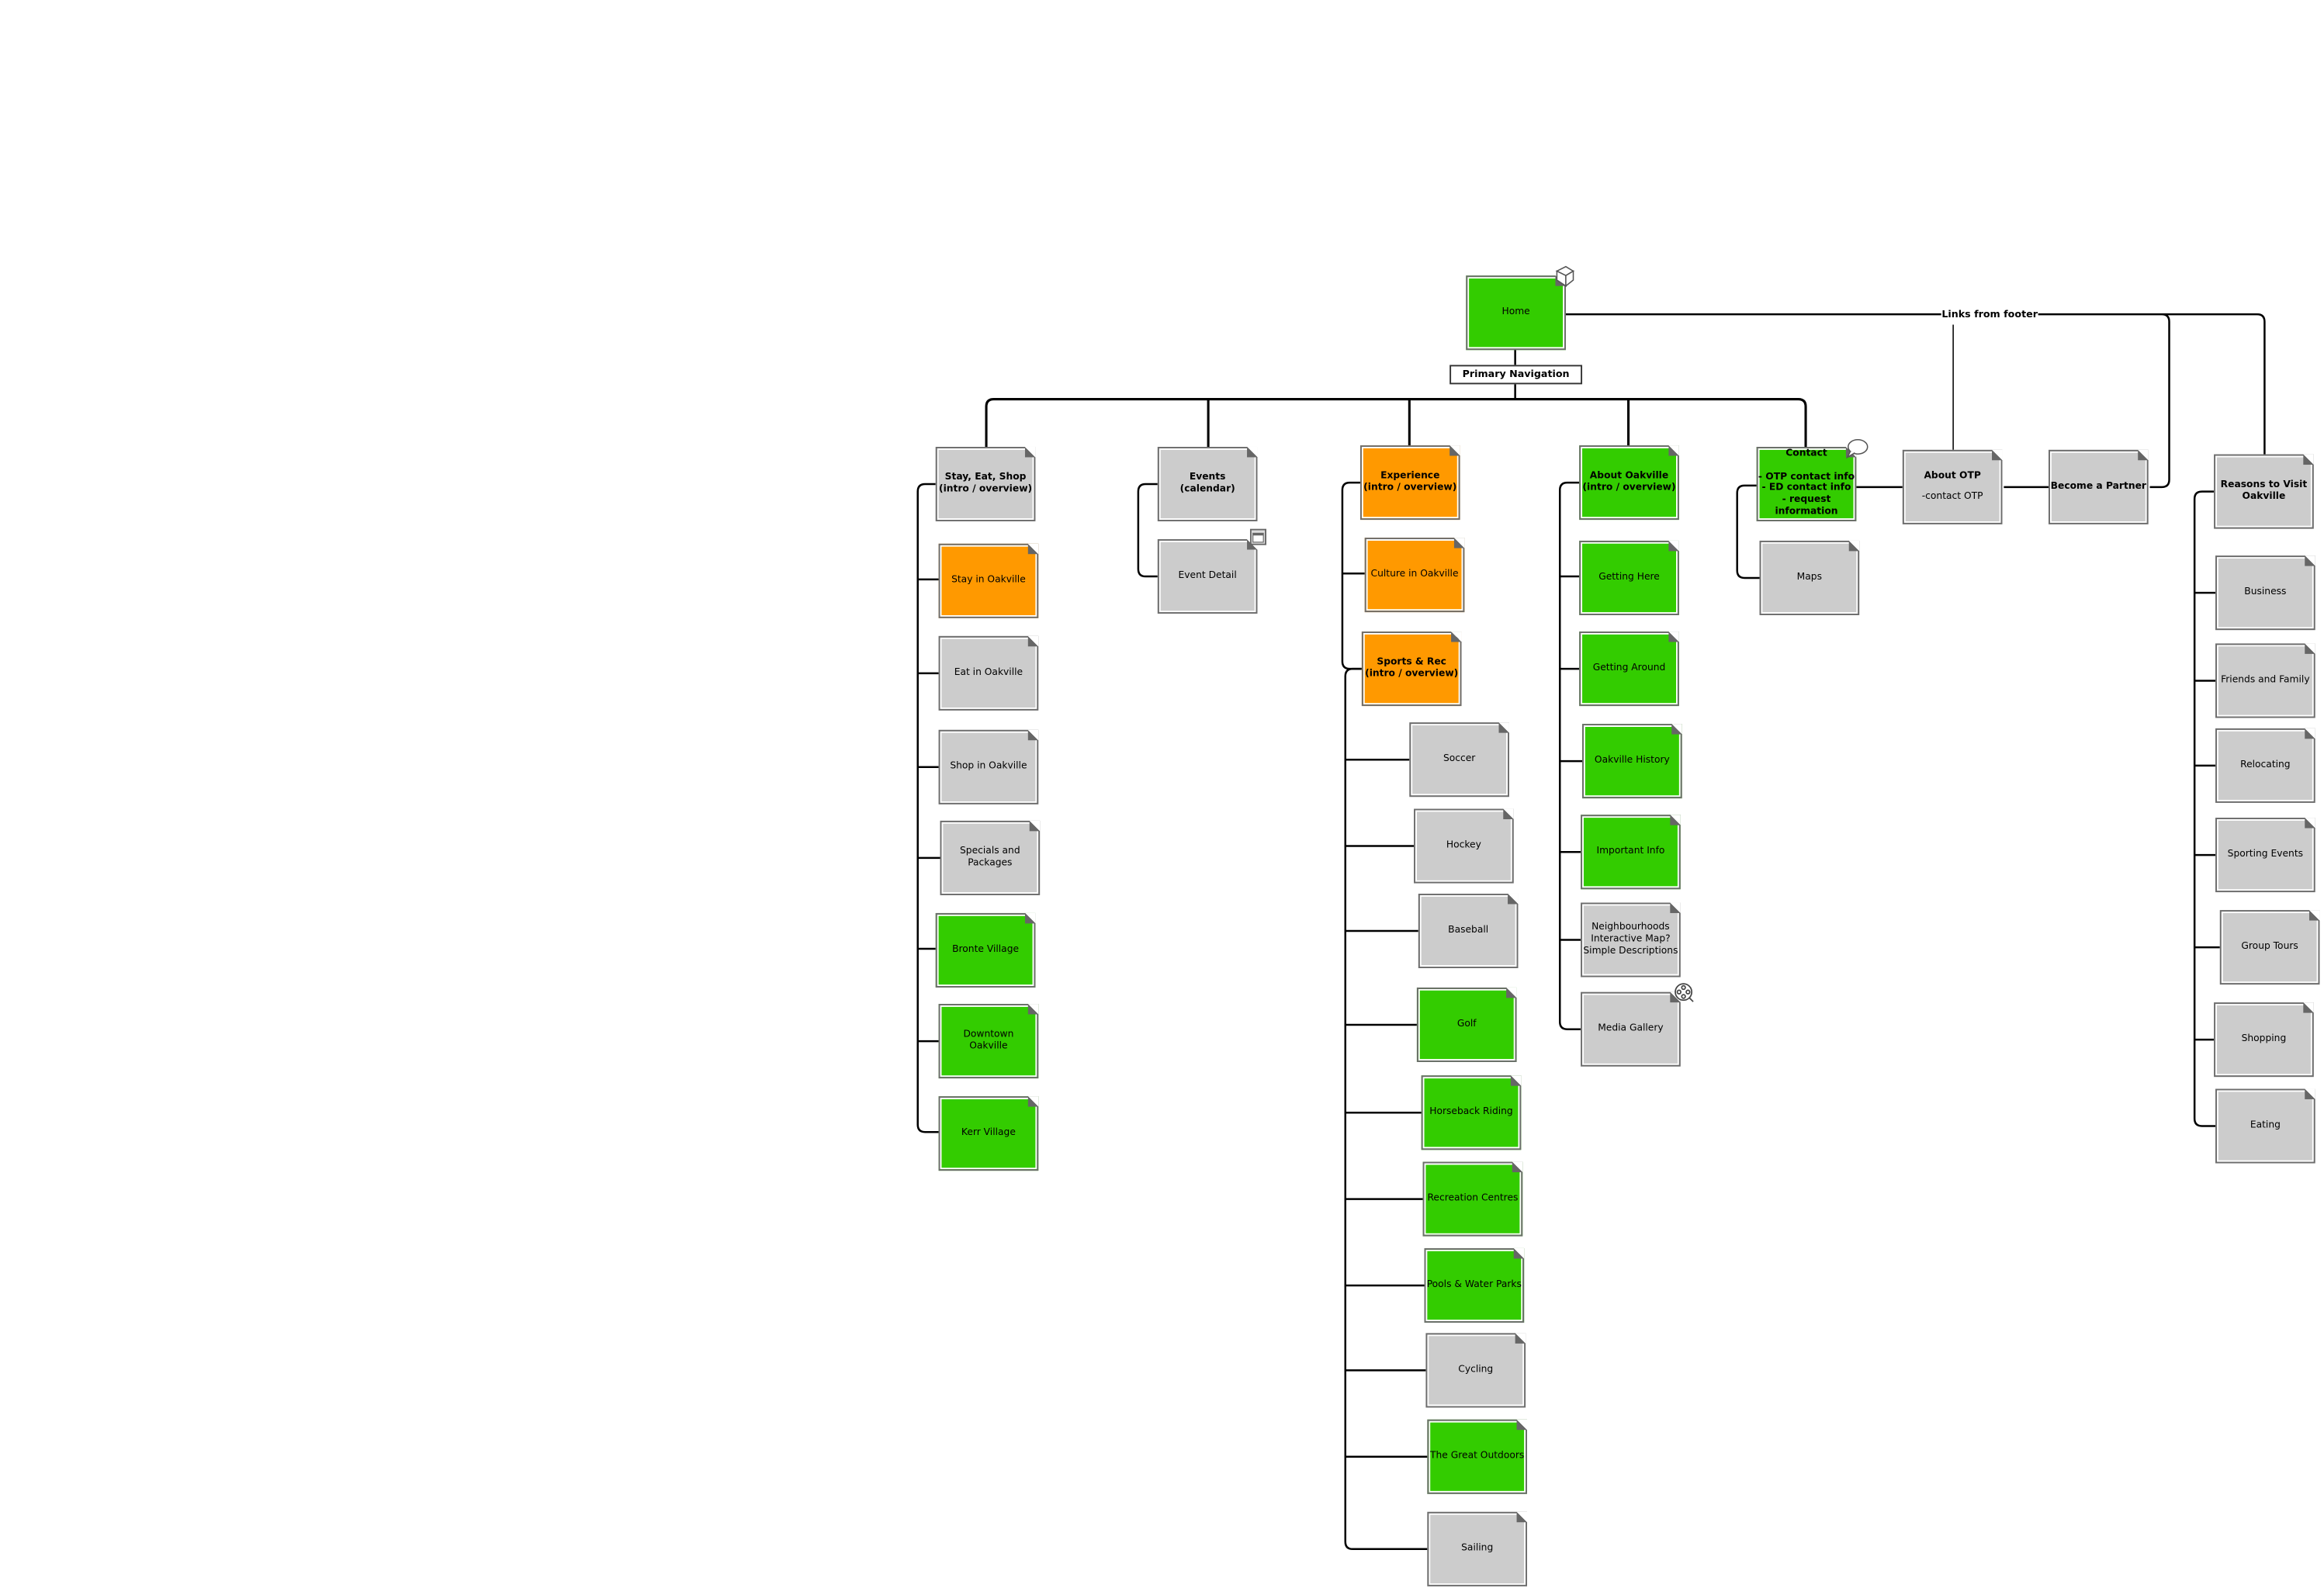 The height and width of the screenshot is (1595, 2324). I want to click on page-node-downtown: Downtown Oakville, so click(988, 1041).